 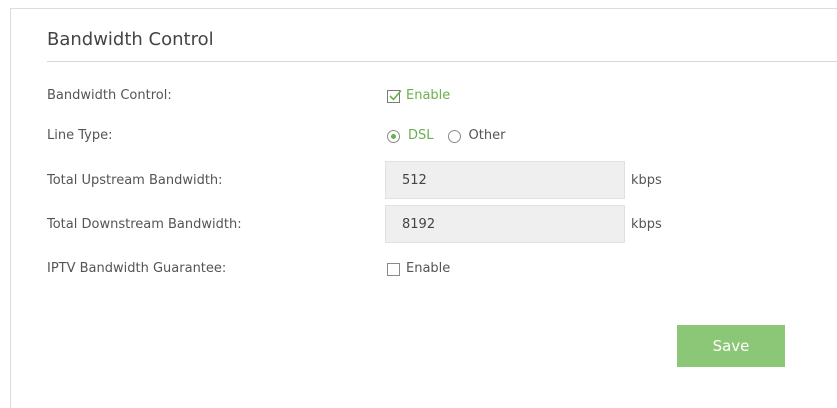 What do you see at coordinates (505, 224) in the screenshot?
I see `downstream-input` at bounding box center [505, 224].